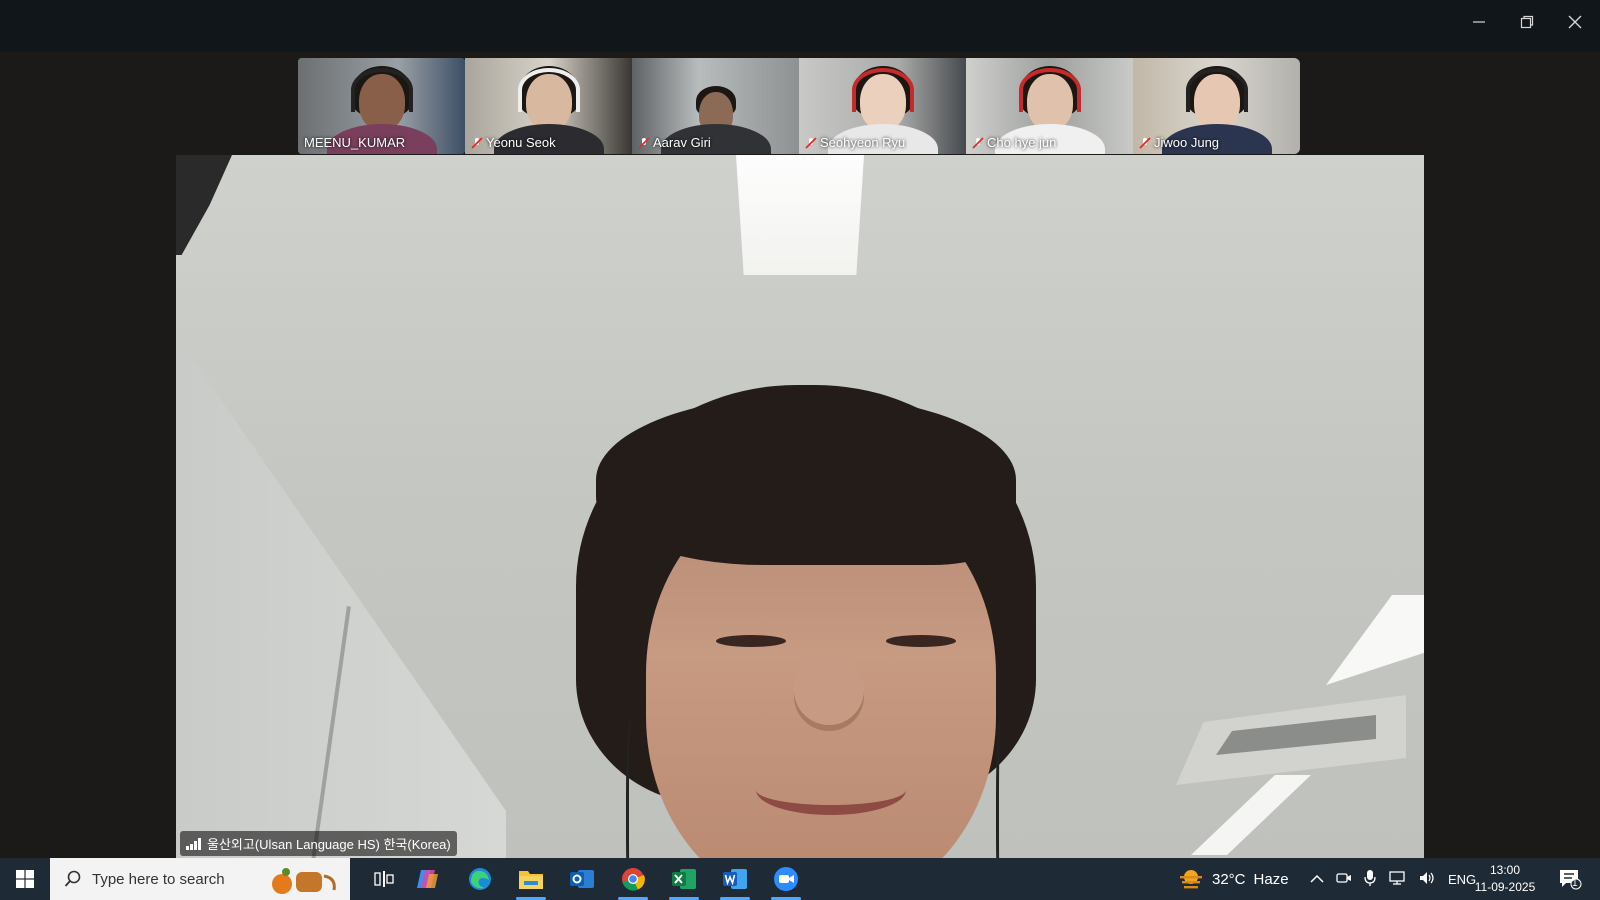  I want to click on close-icon, so click(1575, 22).